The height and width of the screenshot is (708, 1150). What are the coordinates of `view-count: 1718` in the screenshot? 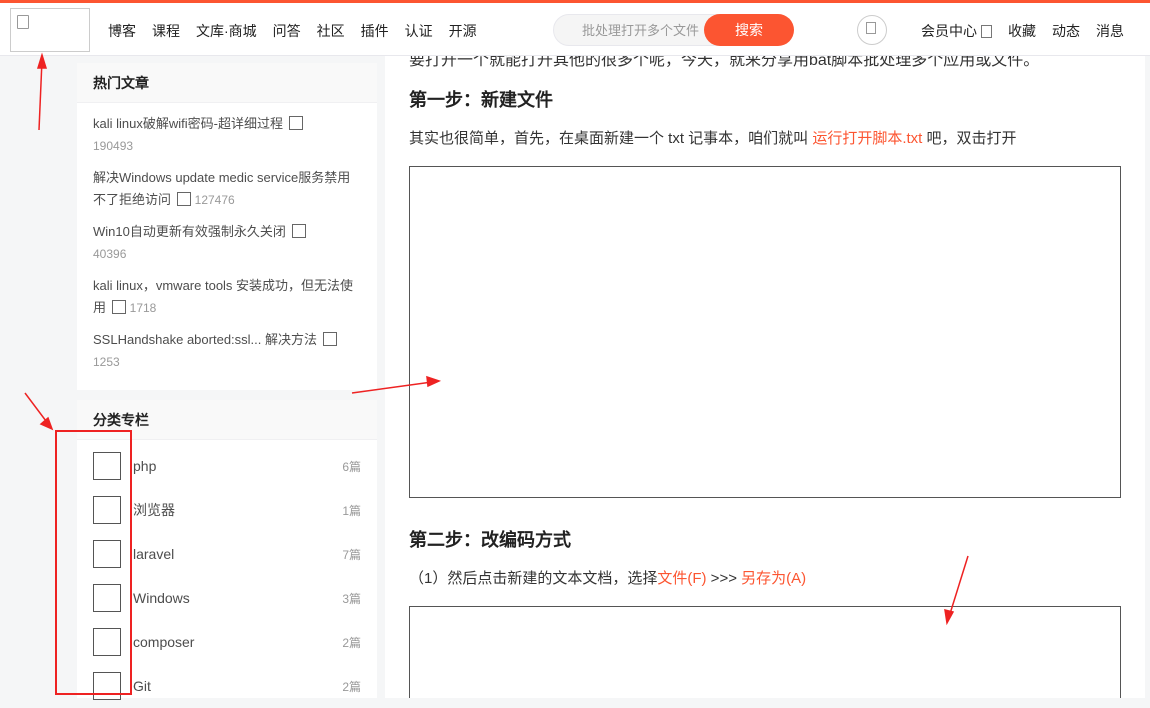 It's located at (143, 308).